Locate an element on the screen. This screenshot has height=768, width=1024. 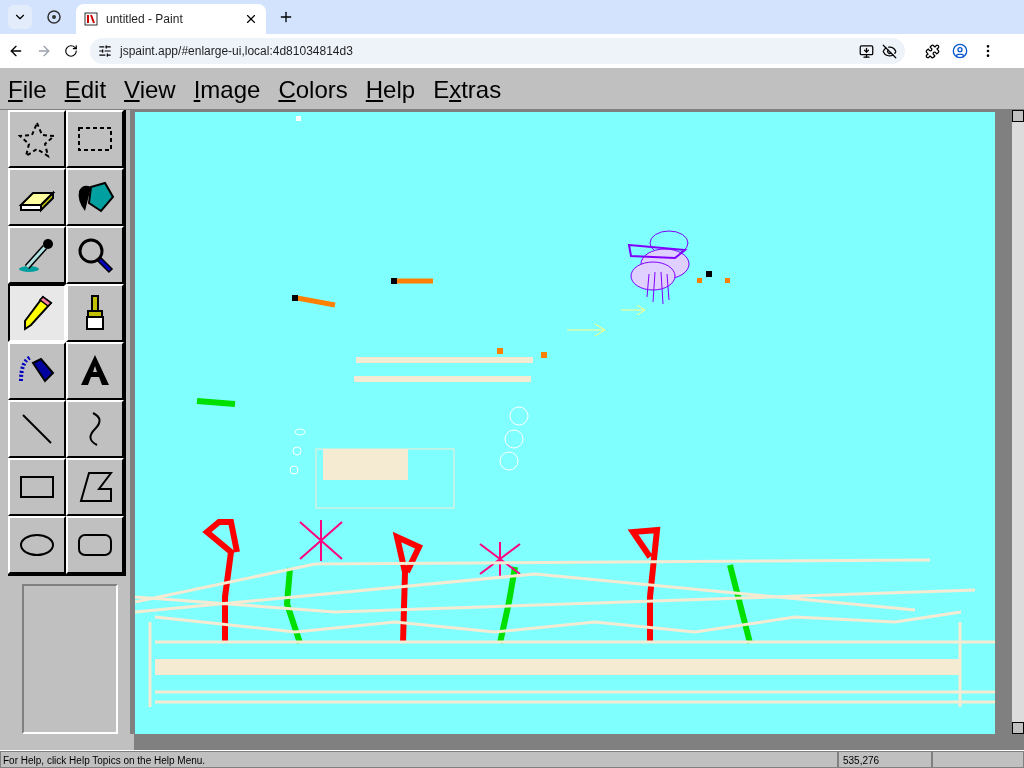
paint-favicon is located at coordinates (91, 19).